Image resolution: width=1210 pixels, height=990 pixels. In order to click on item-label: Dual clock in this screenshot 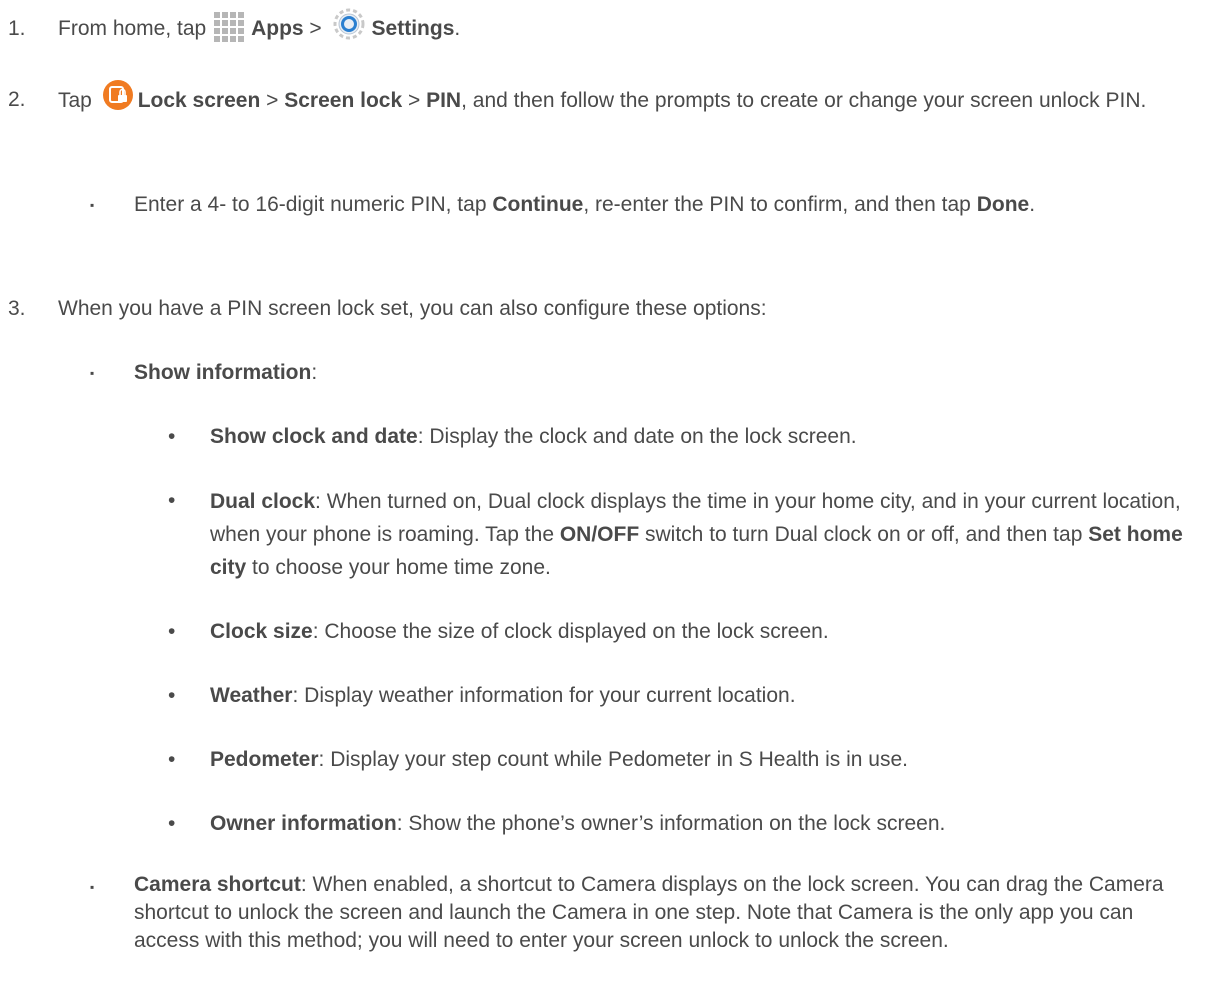, I will do `click(263, 501)`.